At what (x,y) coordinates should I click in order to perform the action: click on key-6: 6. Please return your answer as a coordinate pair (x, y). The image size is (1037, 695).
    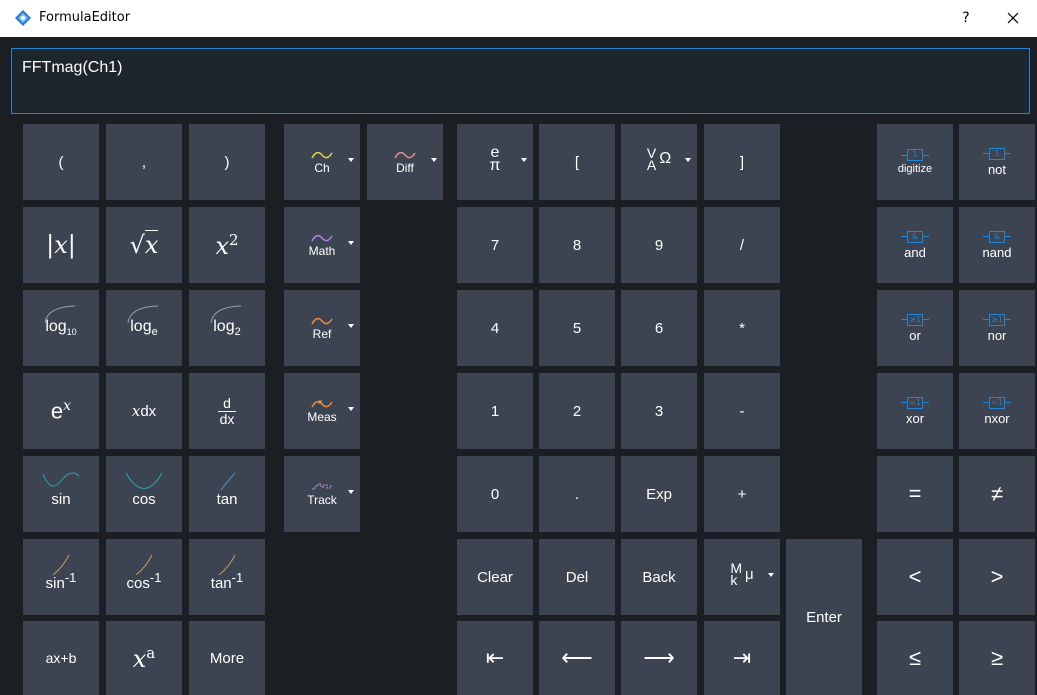
    Looking at the image, I should click on (659, 328).